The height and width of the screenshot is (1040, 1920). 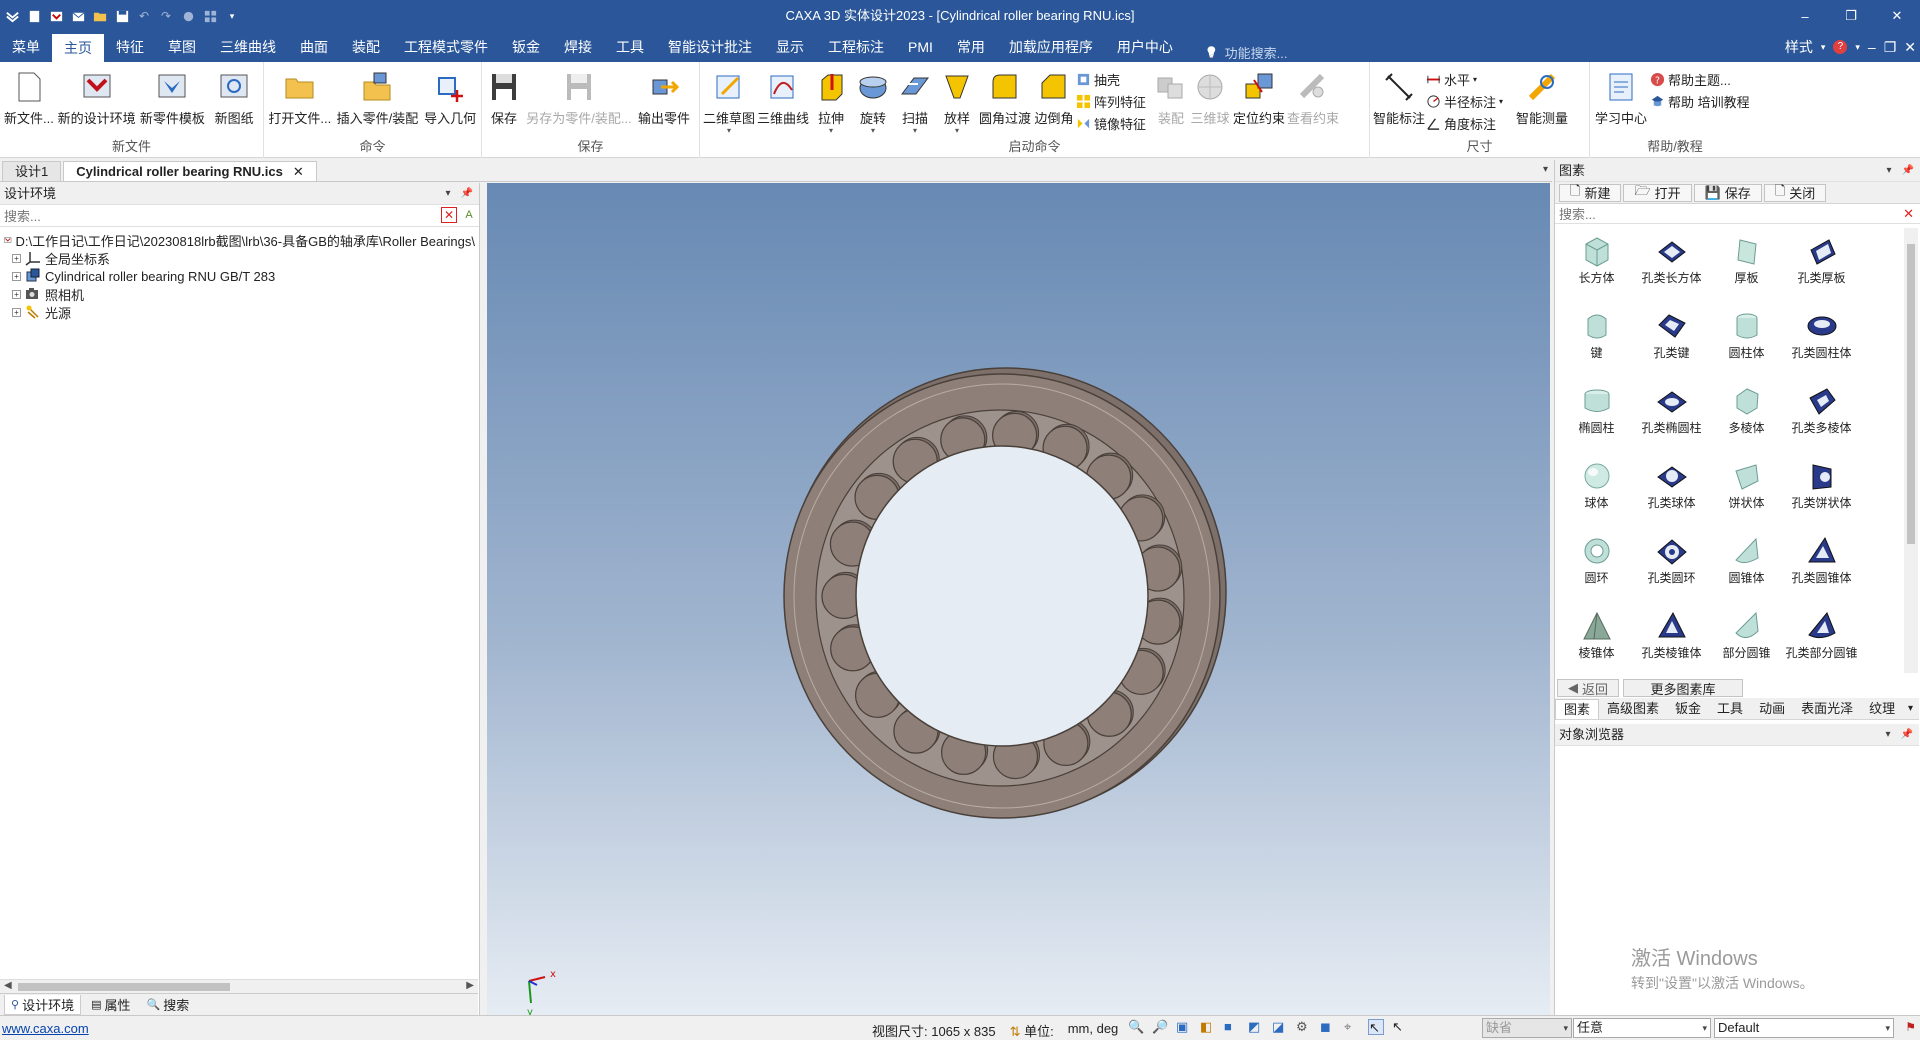 What do you see at coordinates (1590, 192) in the screenshot?
I see `library-new-button: 🗋 新建` at bounding box center [1590, 192].